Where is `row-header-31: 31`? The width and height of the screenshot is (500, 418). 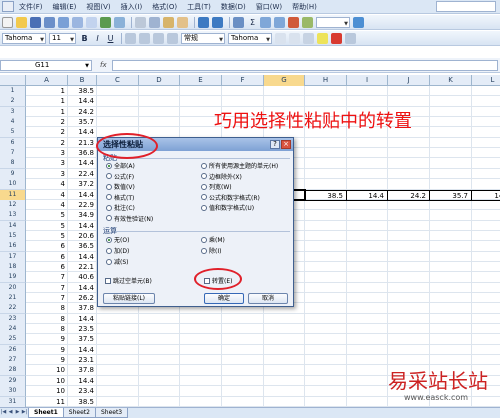
row-header-31: 31 is located at coordinates (13, 401).